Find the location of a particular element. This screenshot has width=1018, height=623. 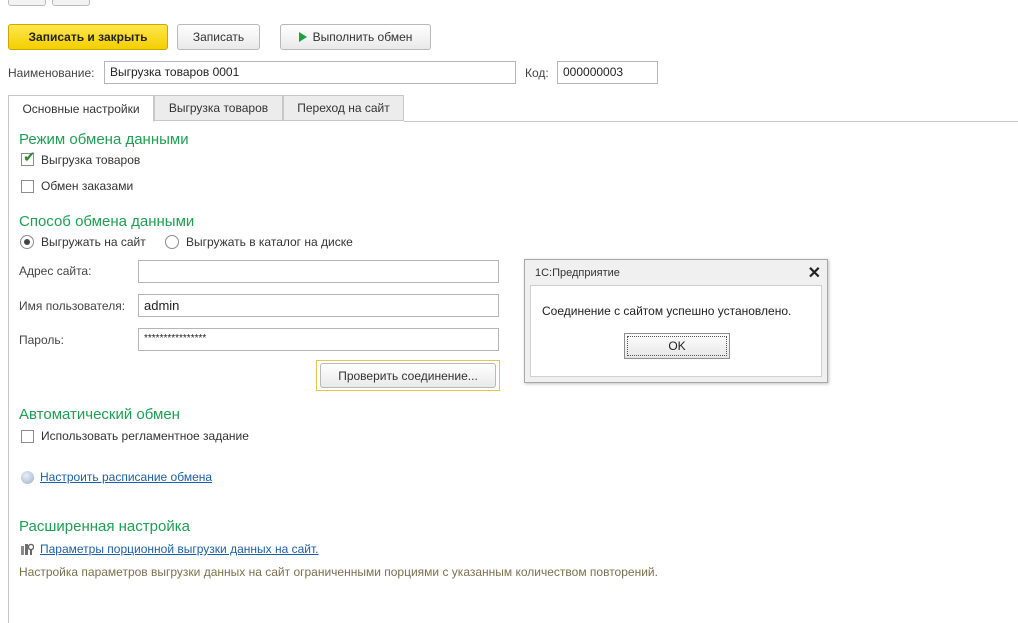

radio-export-to-site-label: Выгружать на сайт is located at coordinates (93, 242).